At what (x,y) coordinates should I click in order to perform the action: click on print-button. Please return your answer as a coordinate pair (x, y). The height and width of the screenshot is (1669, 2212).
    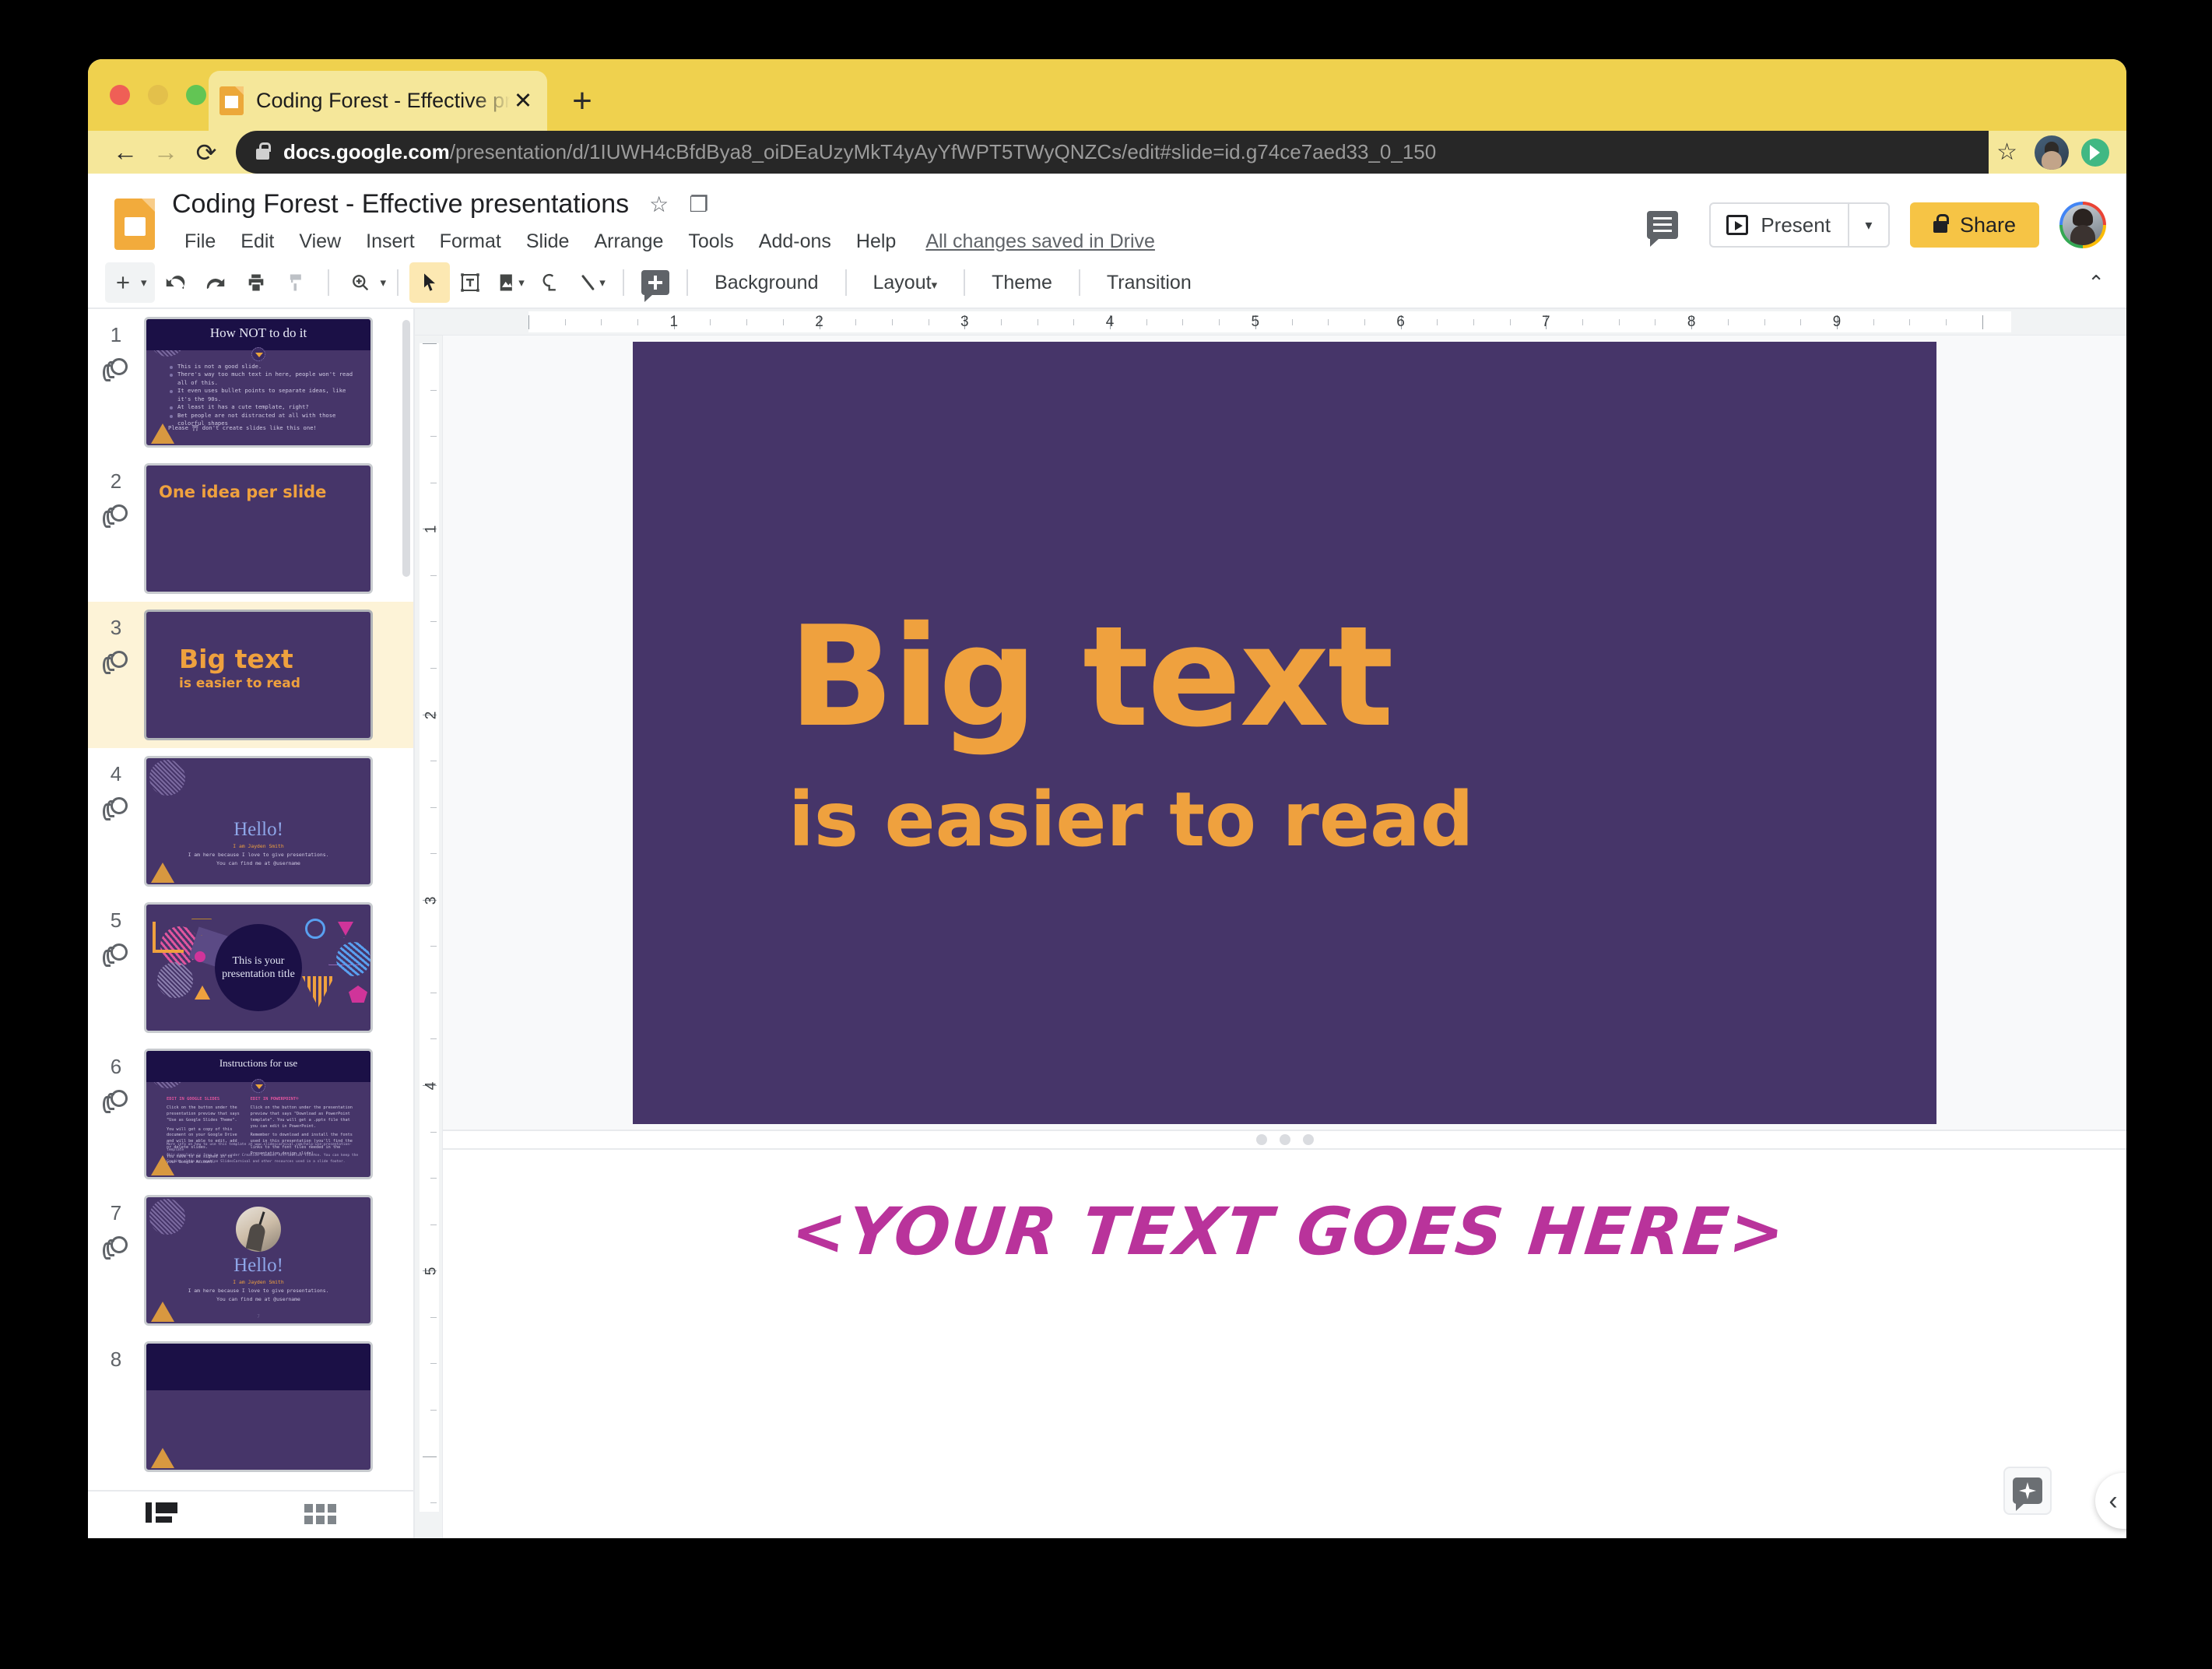
    Looking at the image, I should click on (256, 282).